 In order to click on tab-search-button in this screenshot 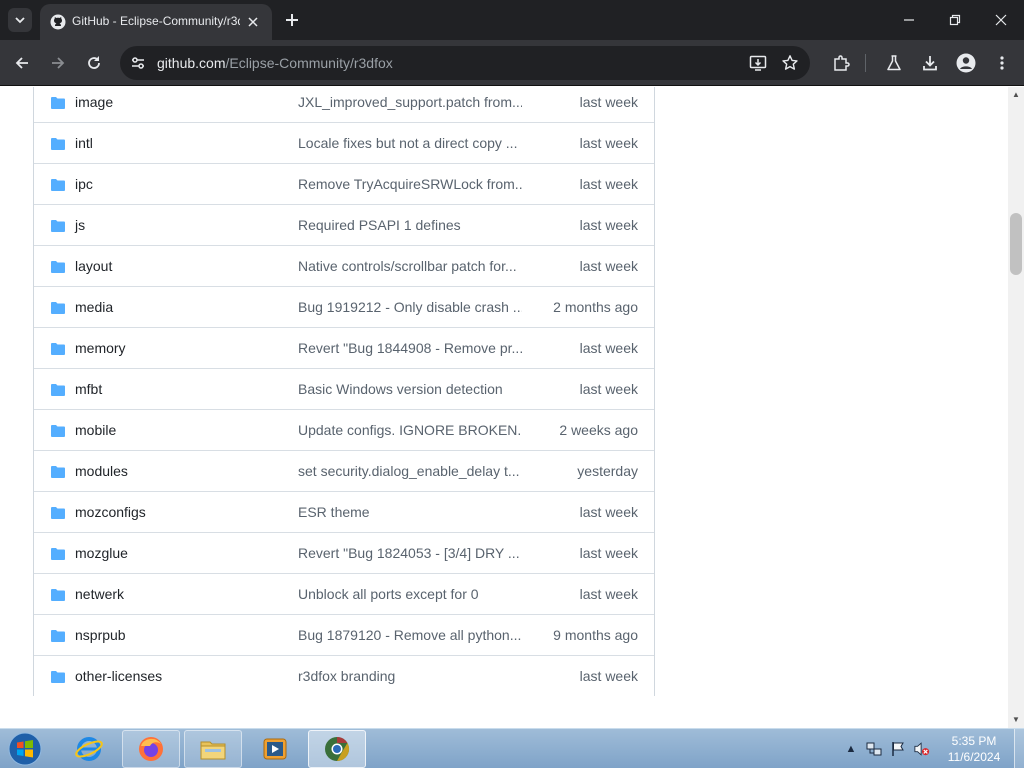, I will do `click(20, 20)`.